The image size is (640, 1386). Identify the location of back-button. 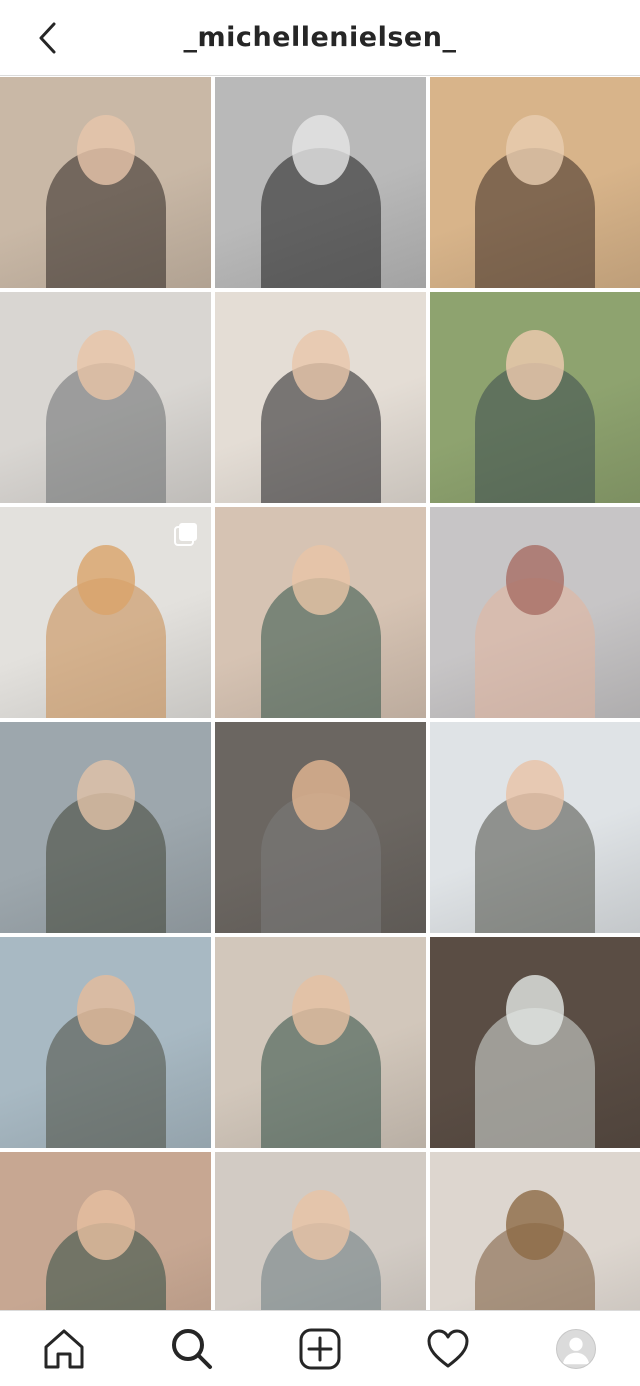
(48, 38).